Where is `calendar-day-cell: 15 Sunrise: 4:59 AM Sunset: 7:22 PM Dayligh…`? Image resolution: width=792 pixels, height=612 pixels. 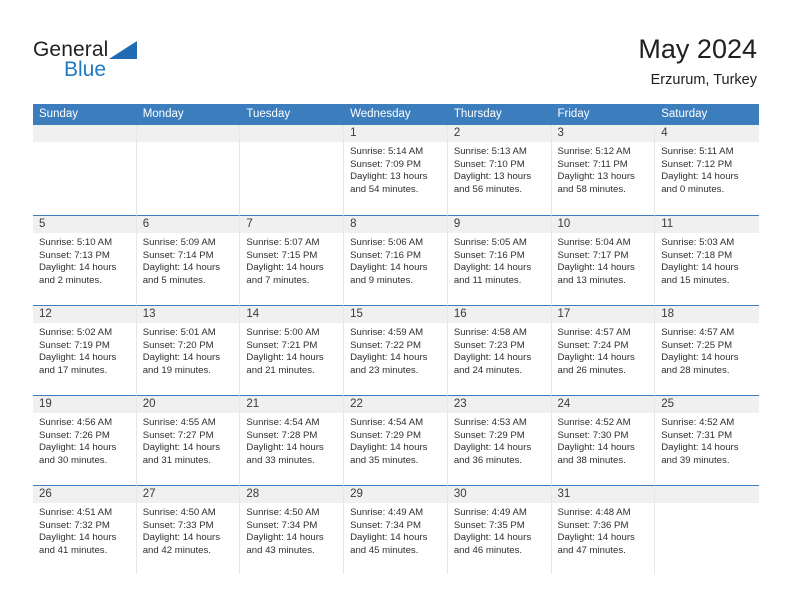 calendar-day-cell: 15 Sunrise: 4:59 AM Sunset: 7:22 PM Dayligh… is located at coordinates (396, 349).